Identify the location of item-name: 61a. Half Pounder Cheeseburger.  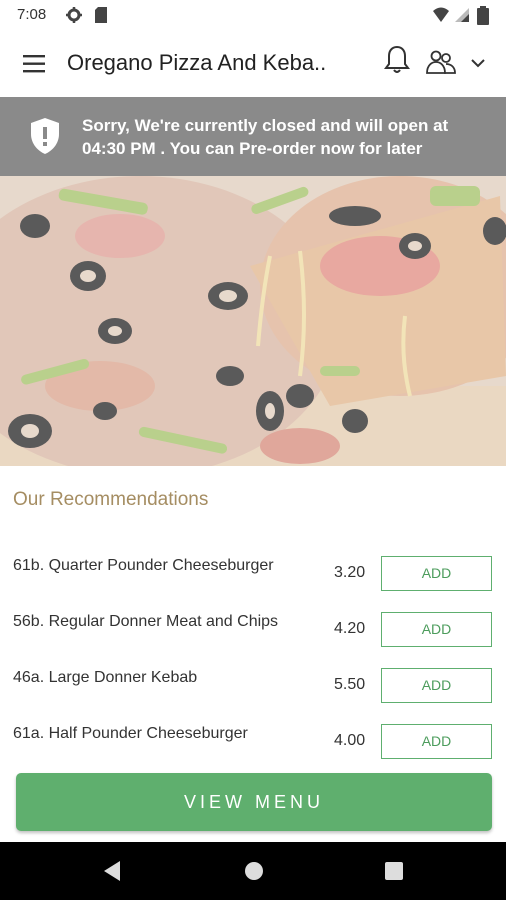
(130, 733).